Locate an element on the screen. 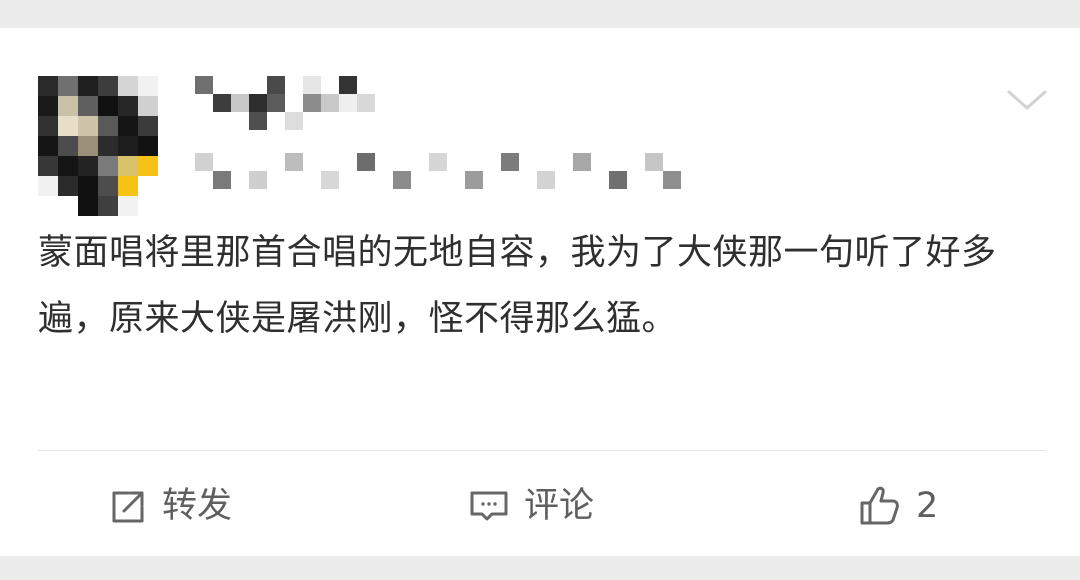 This screenshot has height=580, width=1080. username-placeholder is located at coordinates (285, 106).